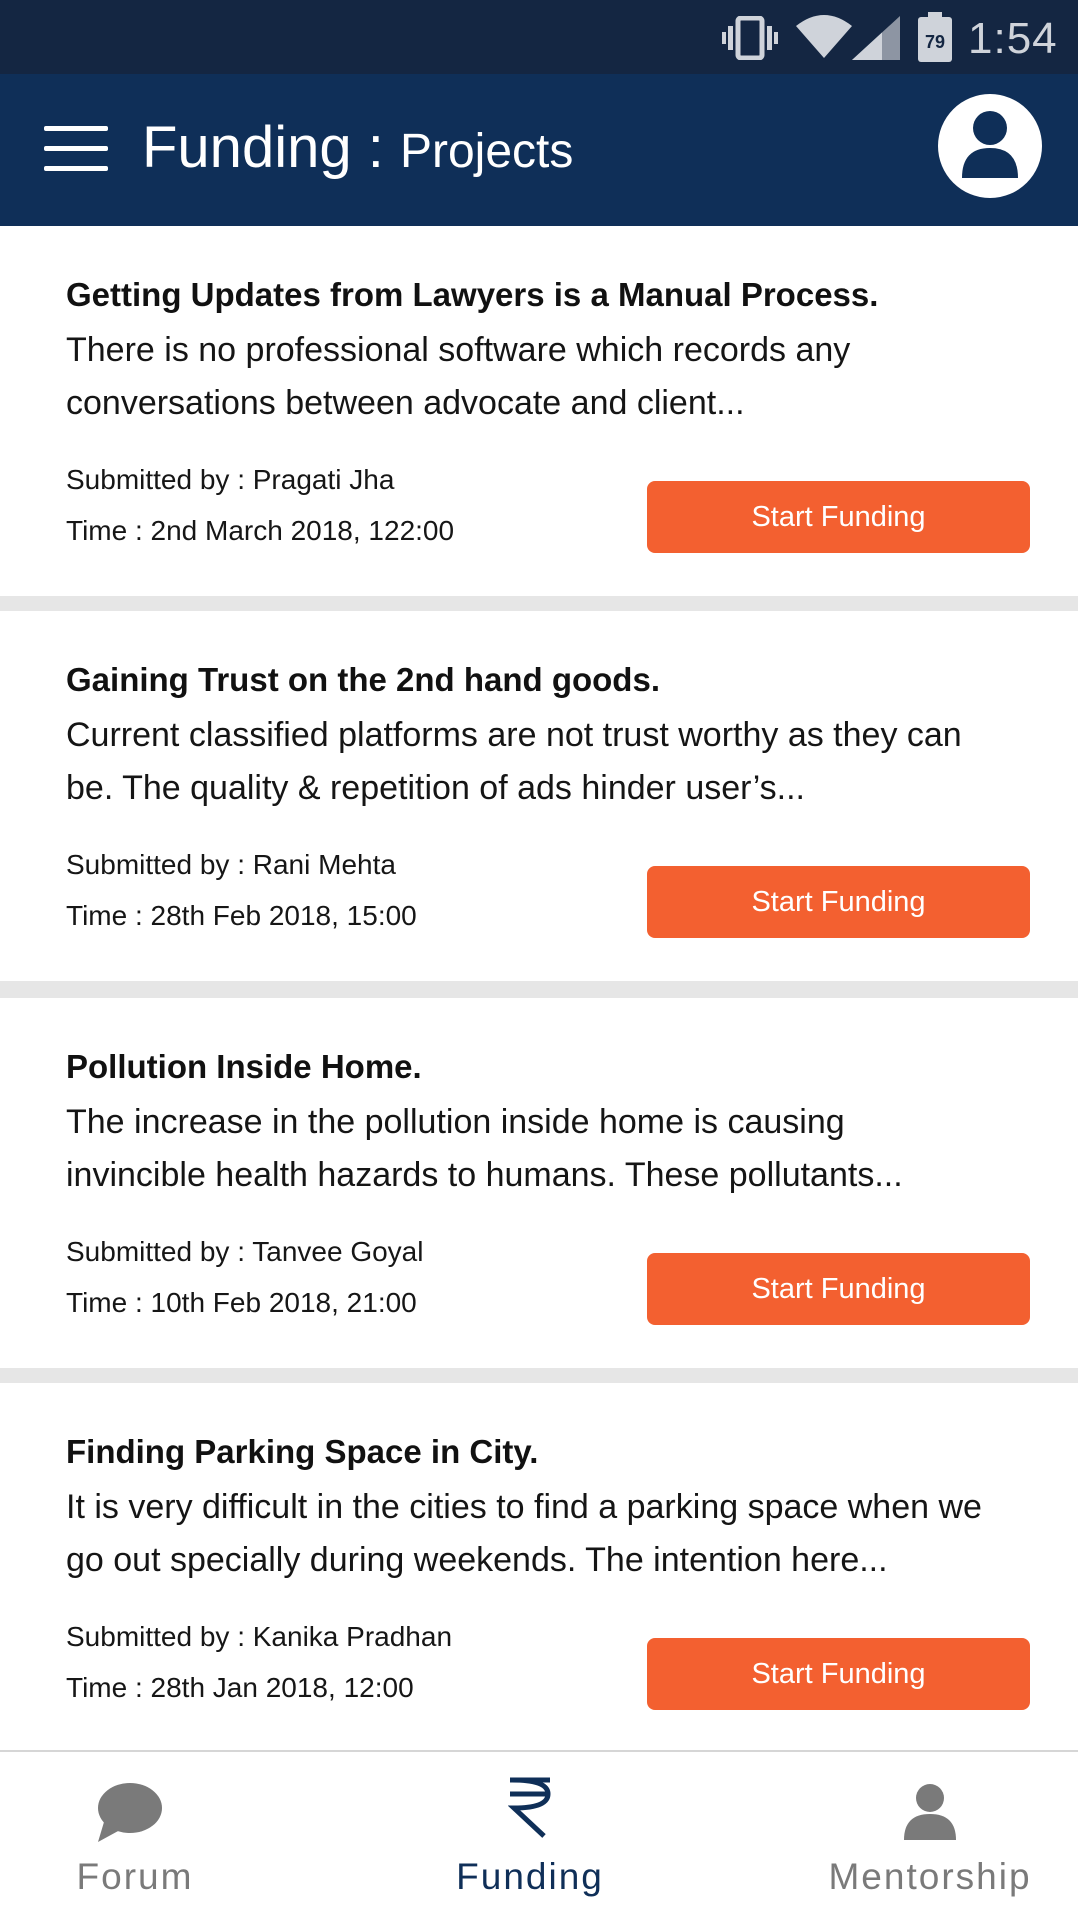 This screenshot has height=1921, width=1081. I want to click on nav-item-mentorship: Mentorship, so click(930, 1836).